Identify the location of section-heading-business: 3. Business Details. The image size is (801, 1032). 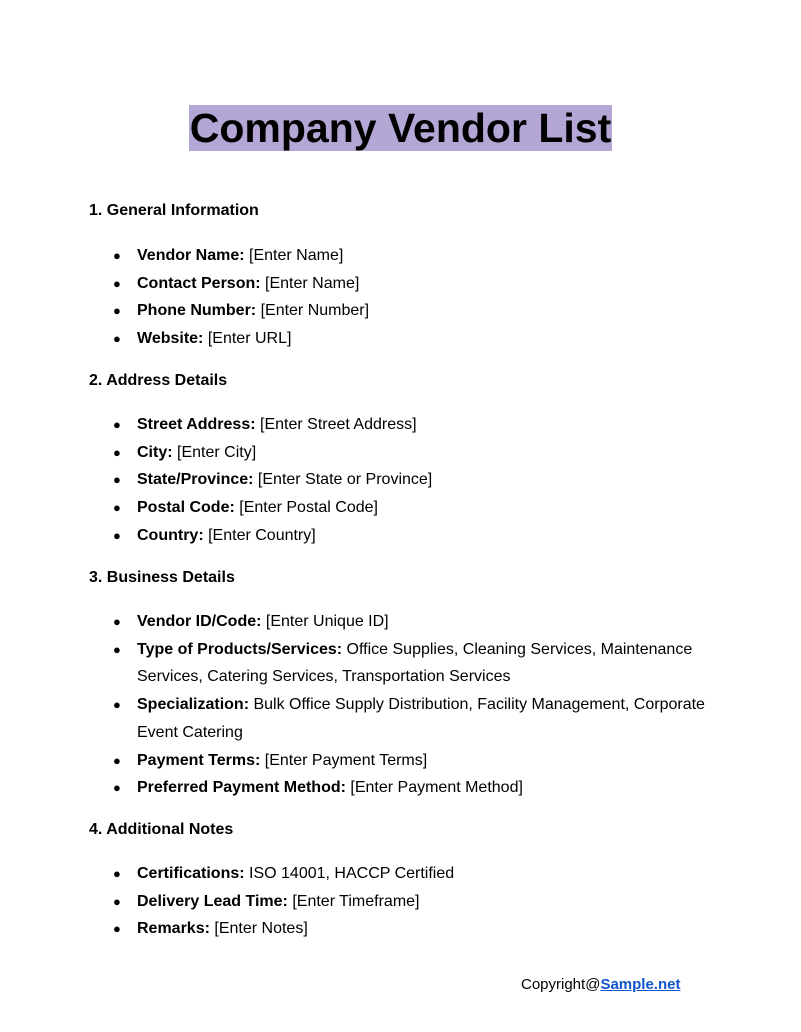
(162, 577).